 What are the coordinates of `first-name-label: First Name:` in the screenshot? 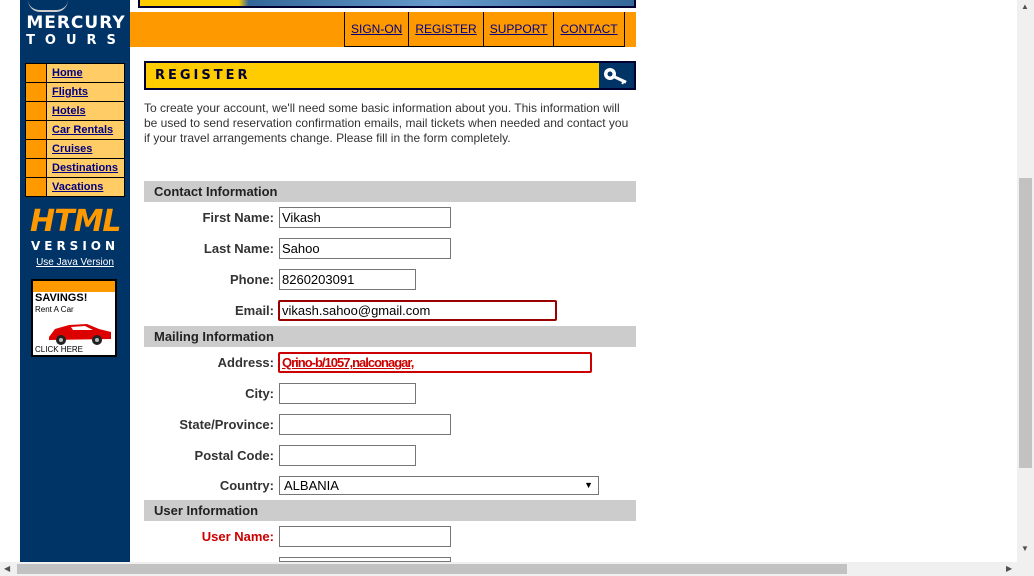 It's located at (238, 217).